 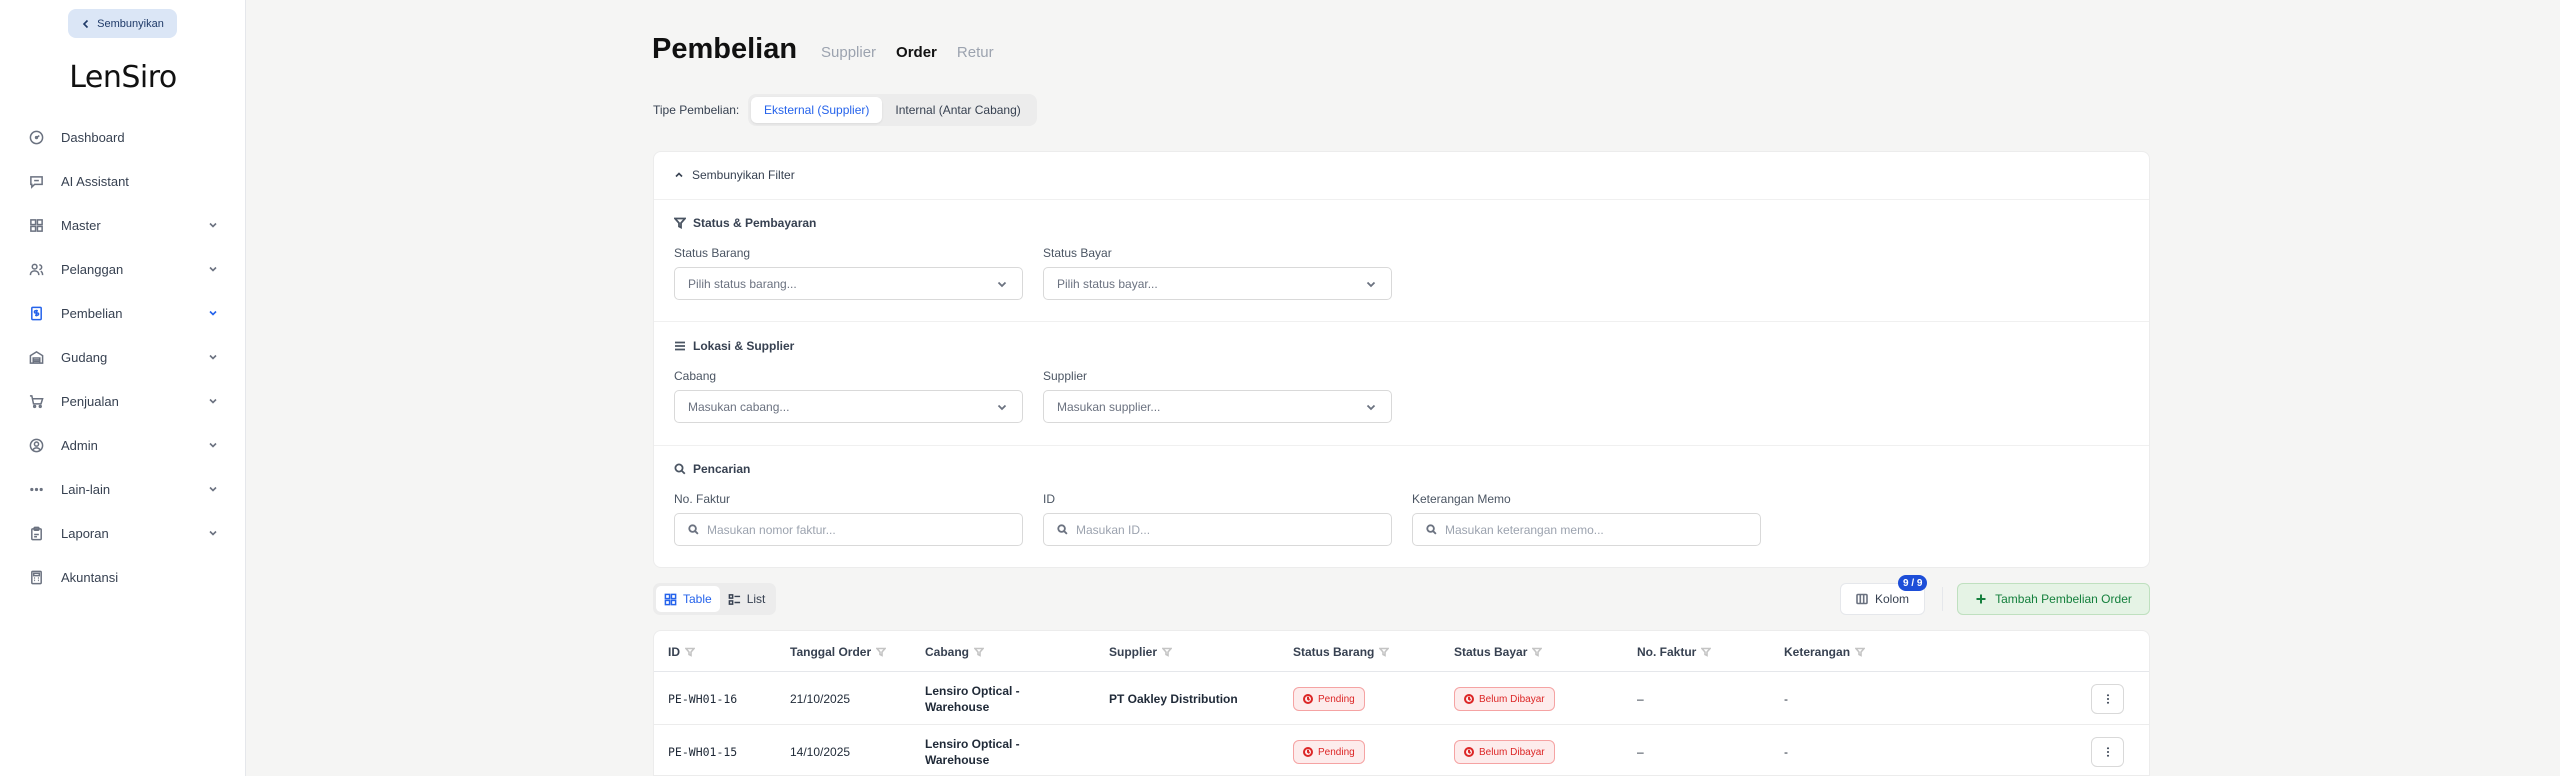 I want to click on cabang-line: Warehouse, so click(x=957, y=760).